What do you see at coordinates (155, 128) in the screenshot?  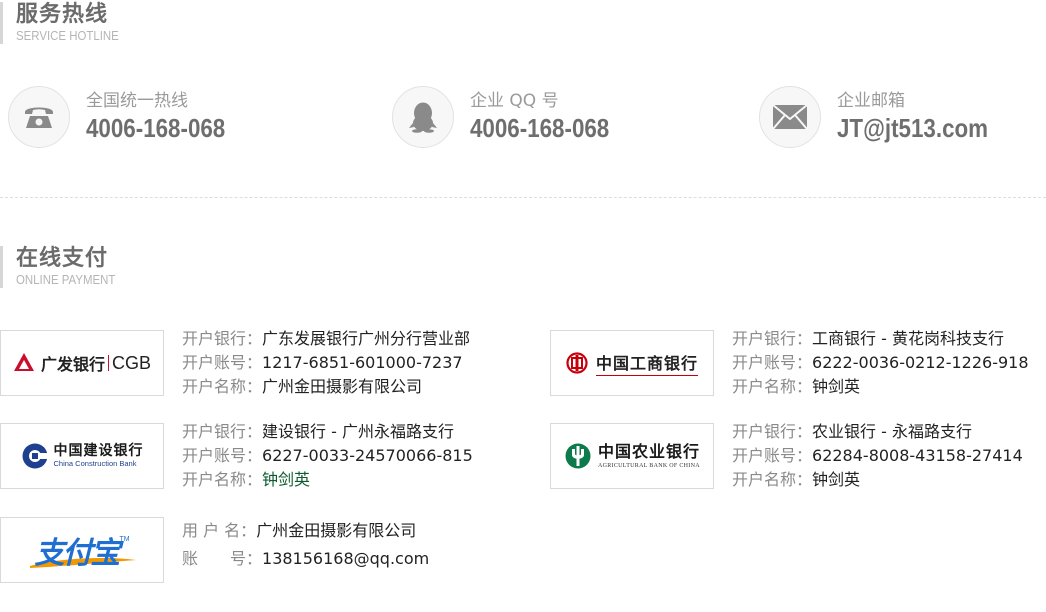 I see `hotline-number: 4006-168-068` at bounding box center [155, 128].